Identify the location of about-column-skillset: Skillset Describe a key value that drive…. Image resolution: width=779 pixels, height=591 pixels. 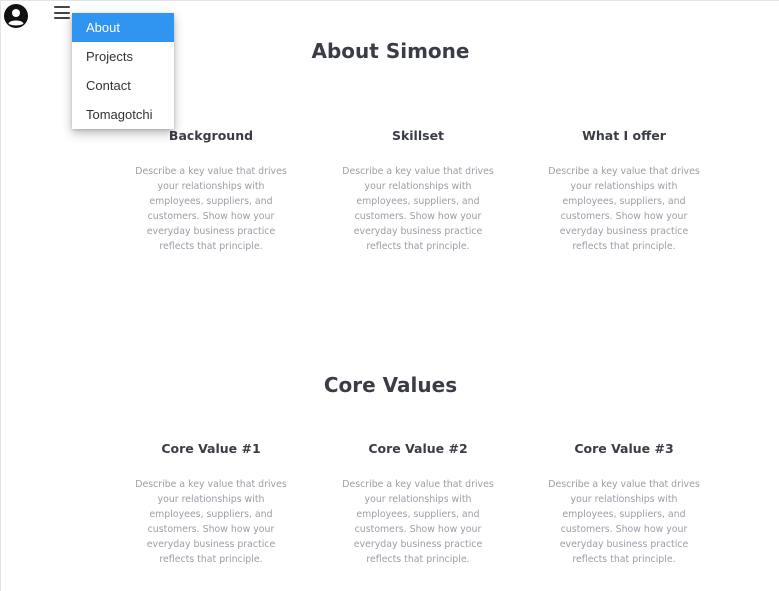
(418, 191).